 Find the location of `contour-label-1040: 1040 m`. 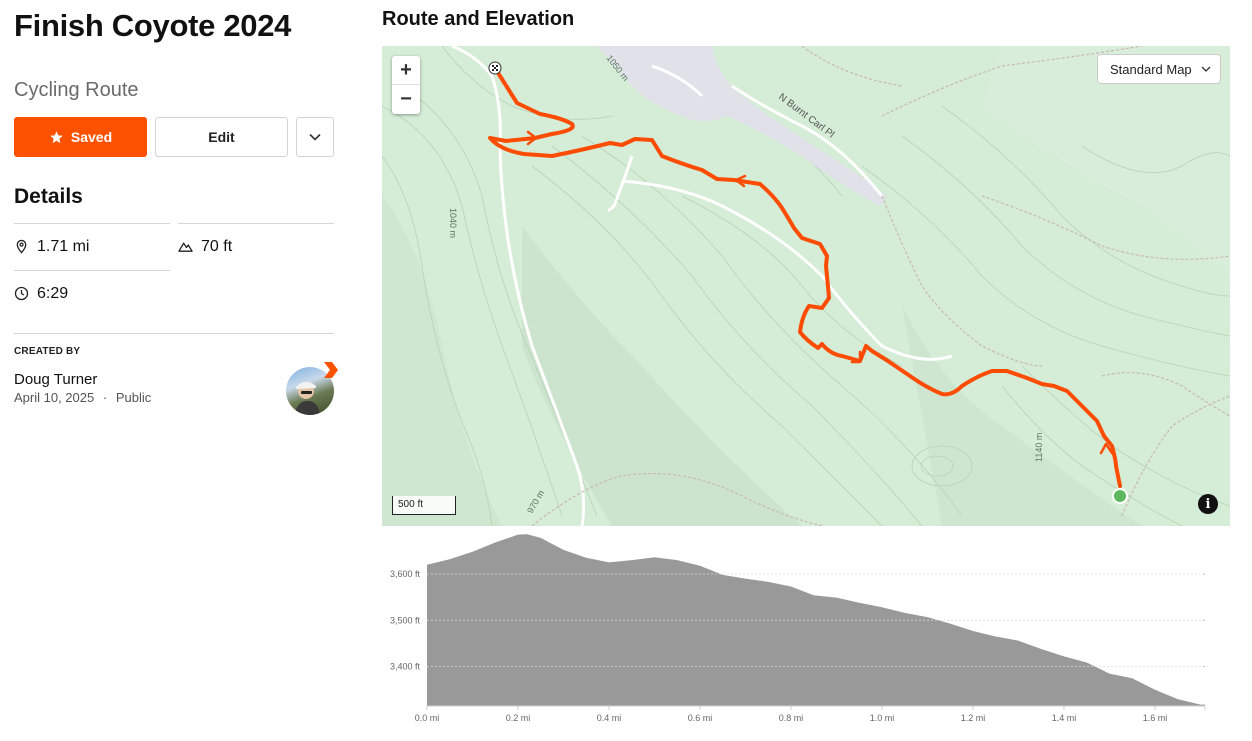

contour-label-1040: 1040 m is located at coordinates (453, 223).